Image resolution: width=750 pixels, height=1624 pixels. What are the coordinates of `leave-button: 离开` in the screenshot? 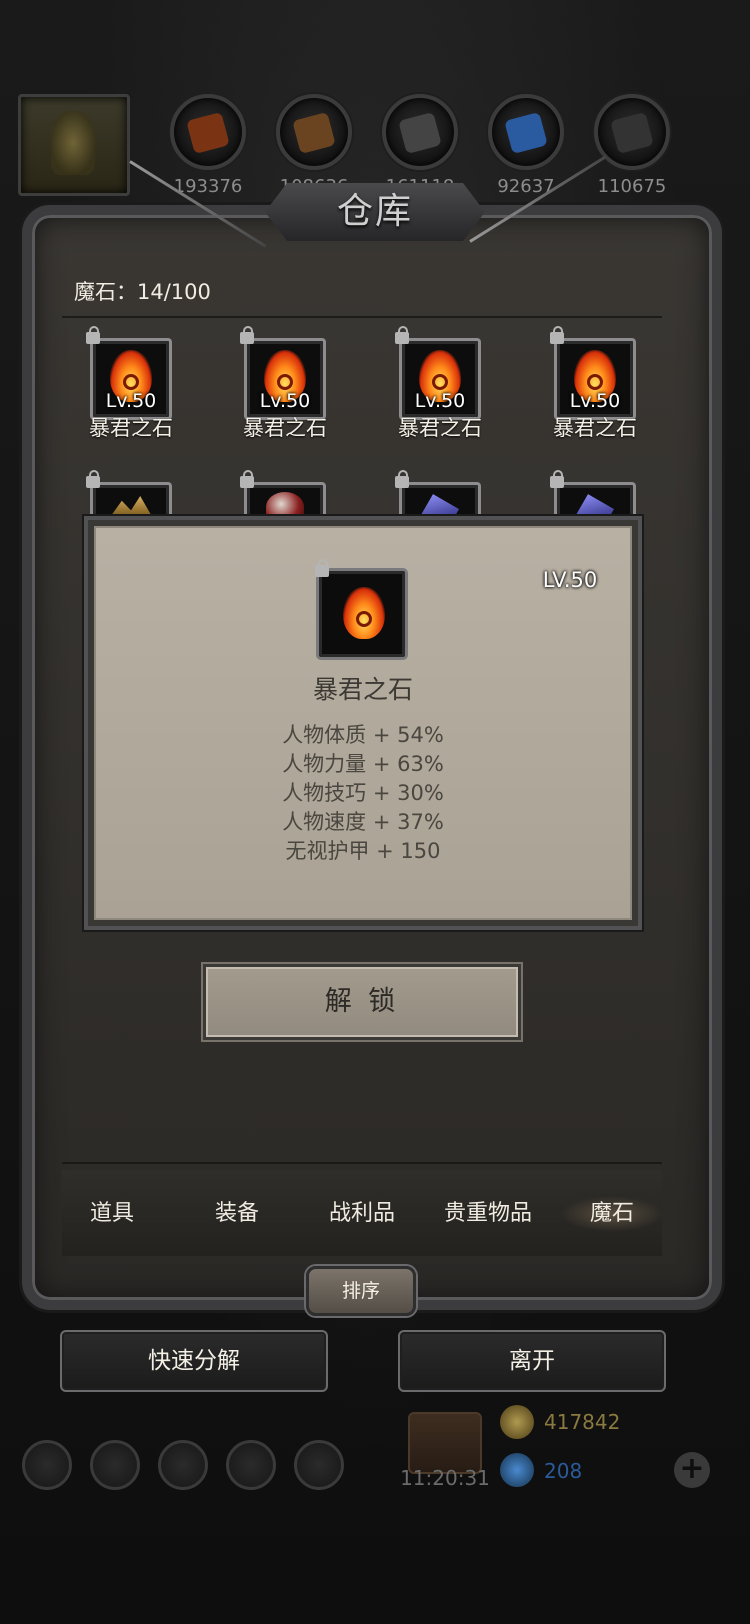 It's located at (532, 1361).